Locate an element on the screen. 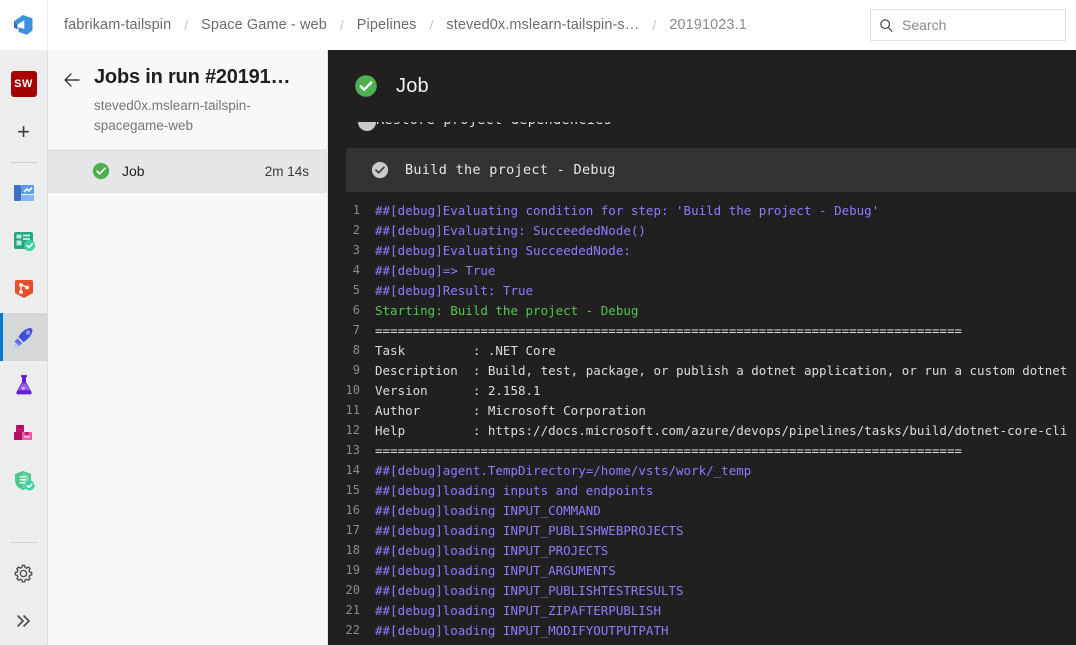 The width and height of the screenshot is (1076, 645). log-line: 11 Author : Microsoft Corporation is located at coordinates (702, 410).